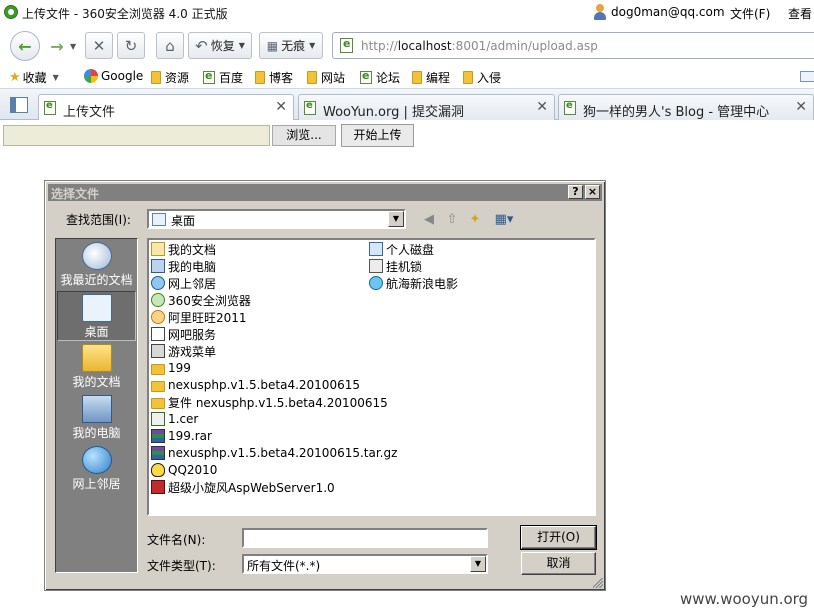 The height and width of the screenshot is (609, 814). I want to click on recent-docs-icon, so click(96, 256).